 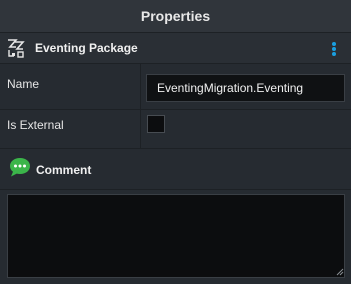 I want to click on eventing-package-icon, so click(x=16, y=48).